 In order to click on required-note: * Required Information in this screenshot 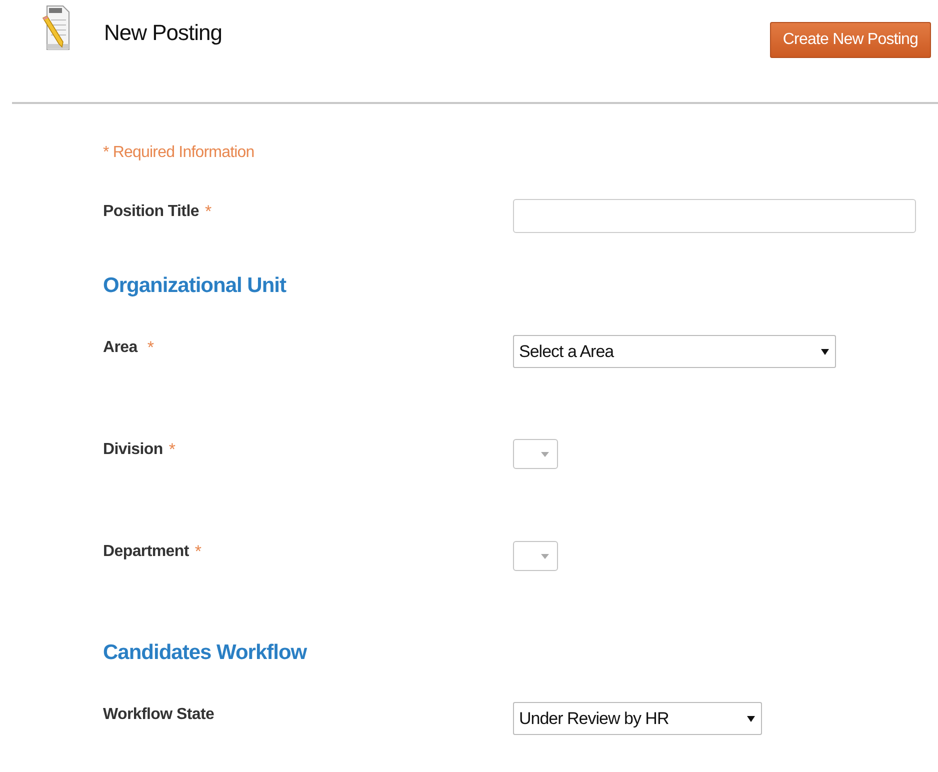, I will do `click(178, 153)`.